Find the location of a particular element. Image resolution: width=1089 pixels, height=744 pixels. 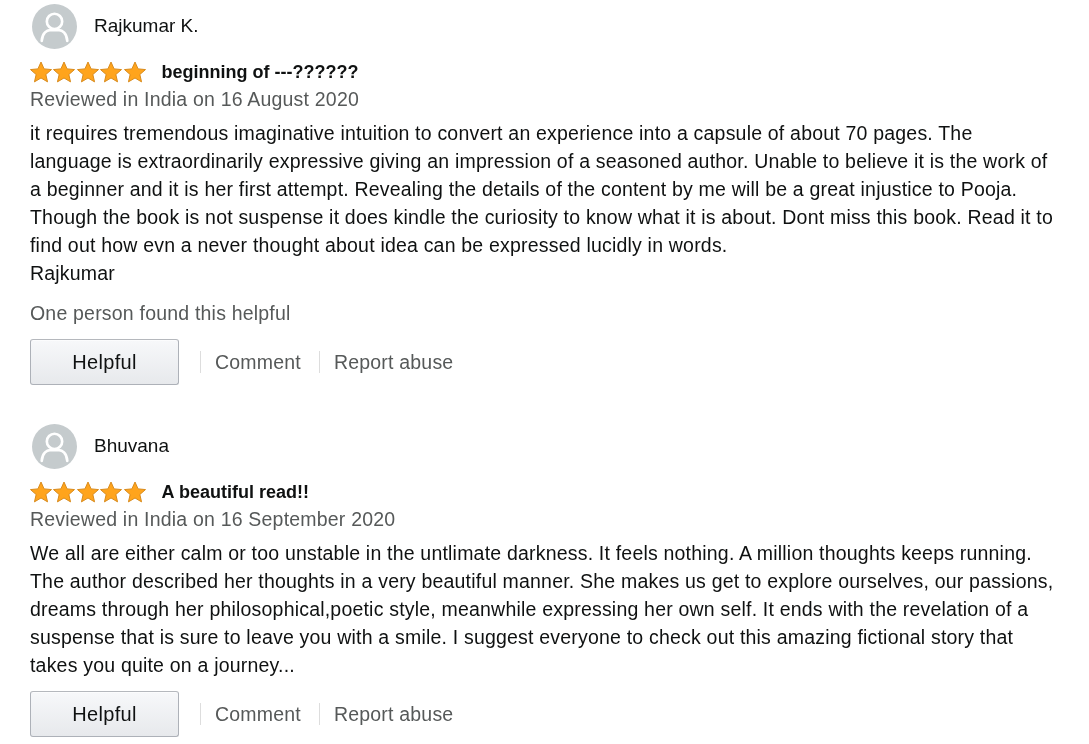

review-date: Reviewed in India on 16 September 2020 is located at coordinates (213, 519).